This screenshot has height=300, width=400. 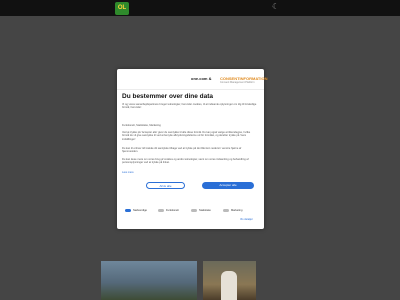 What do you see at coordinates (136, 211) in the screenshot?
I see `category-necessary: Nødvendige` at bounding box center [136, 211].